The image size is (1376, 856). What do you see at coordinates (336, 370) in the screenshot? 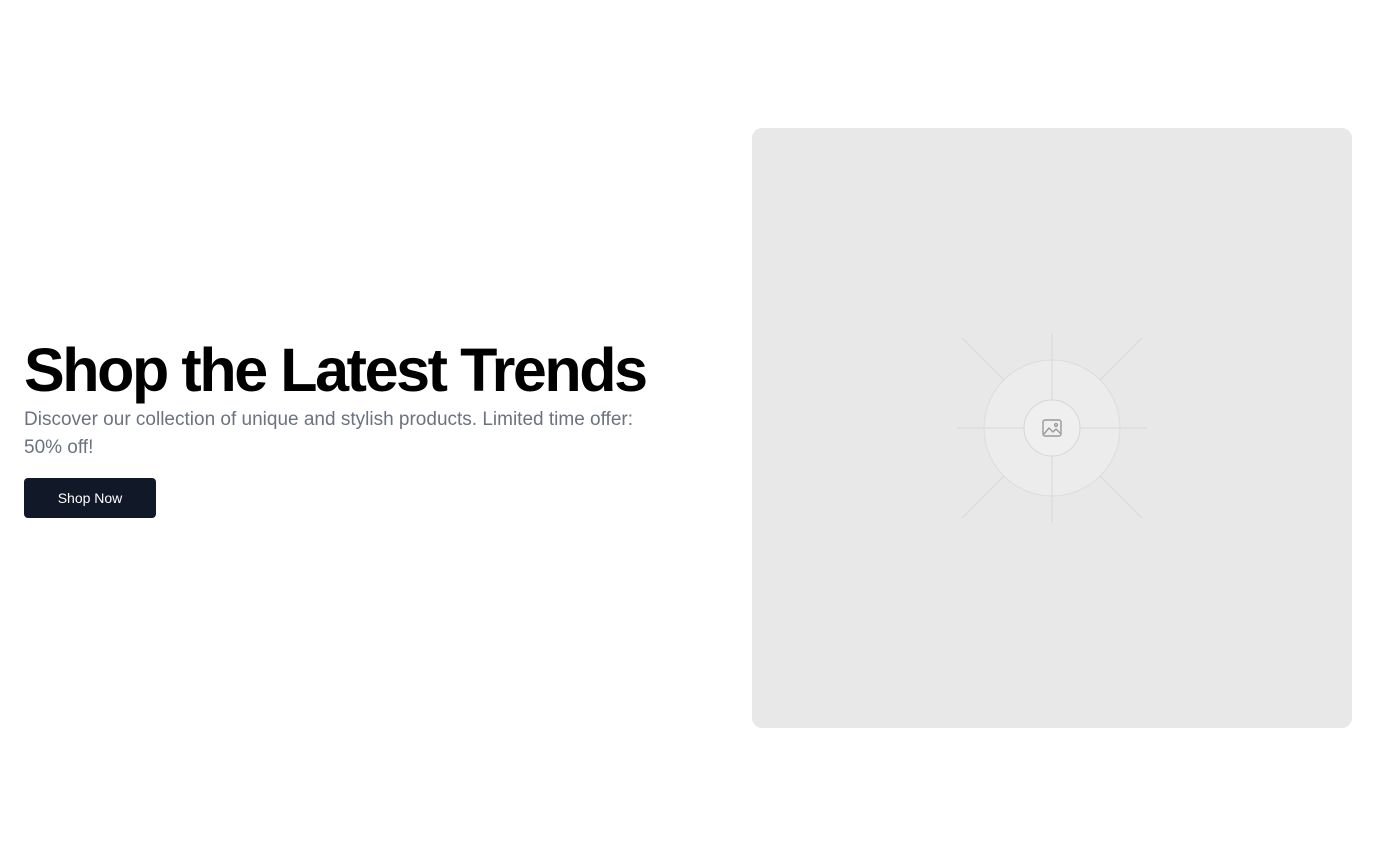
I see `hero-title: Shop the Latest Trends` at bounding box center [336, 370].